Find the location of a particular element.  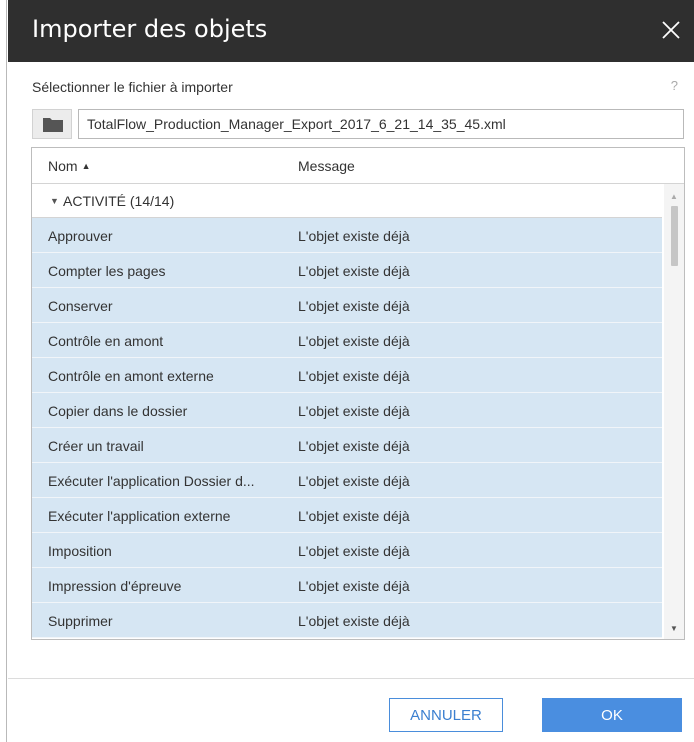

table-row: Imposition L'objet existe déjà is located at coordinates (347, 550).